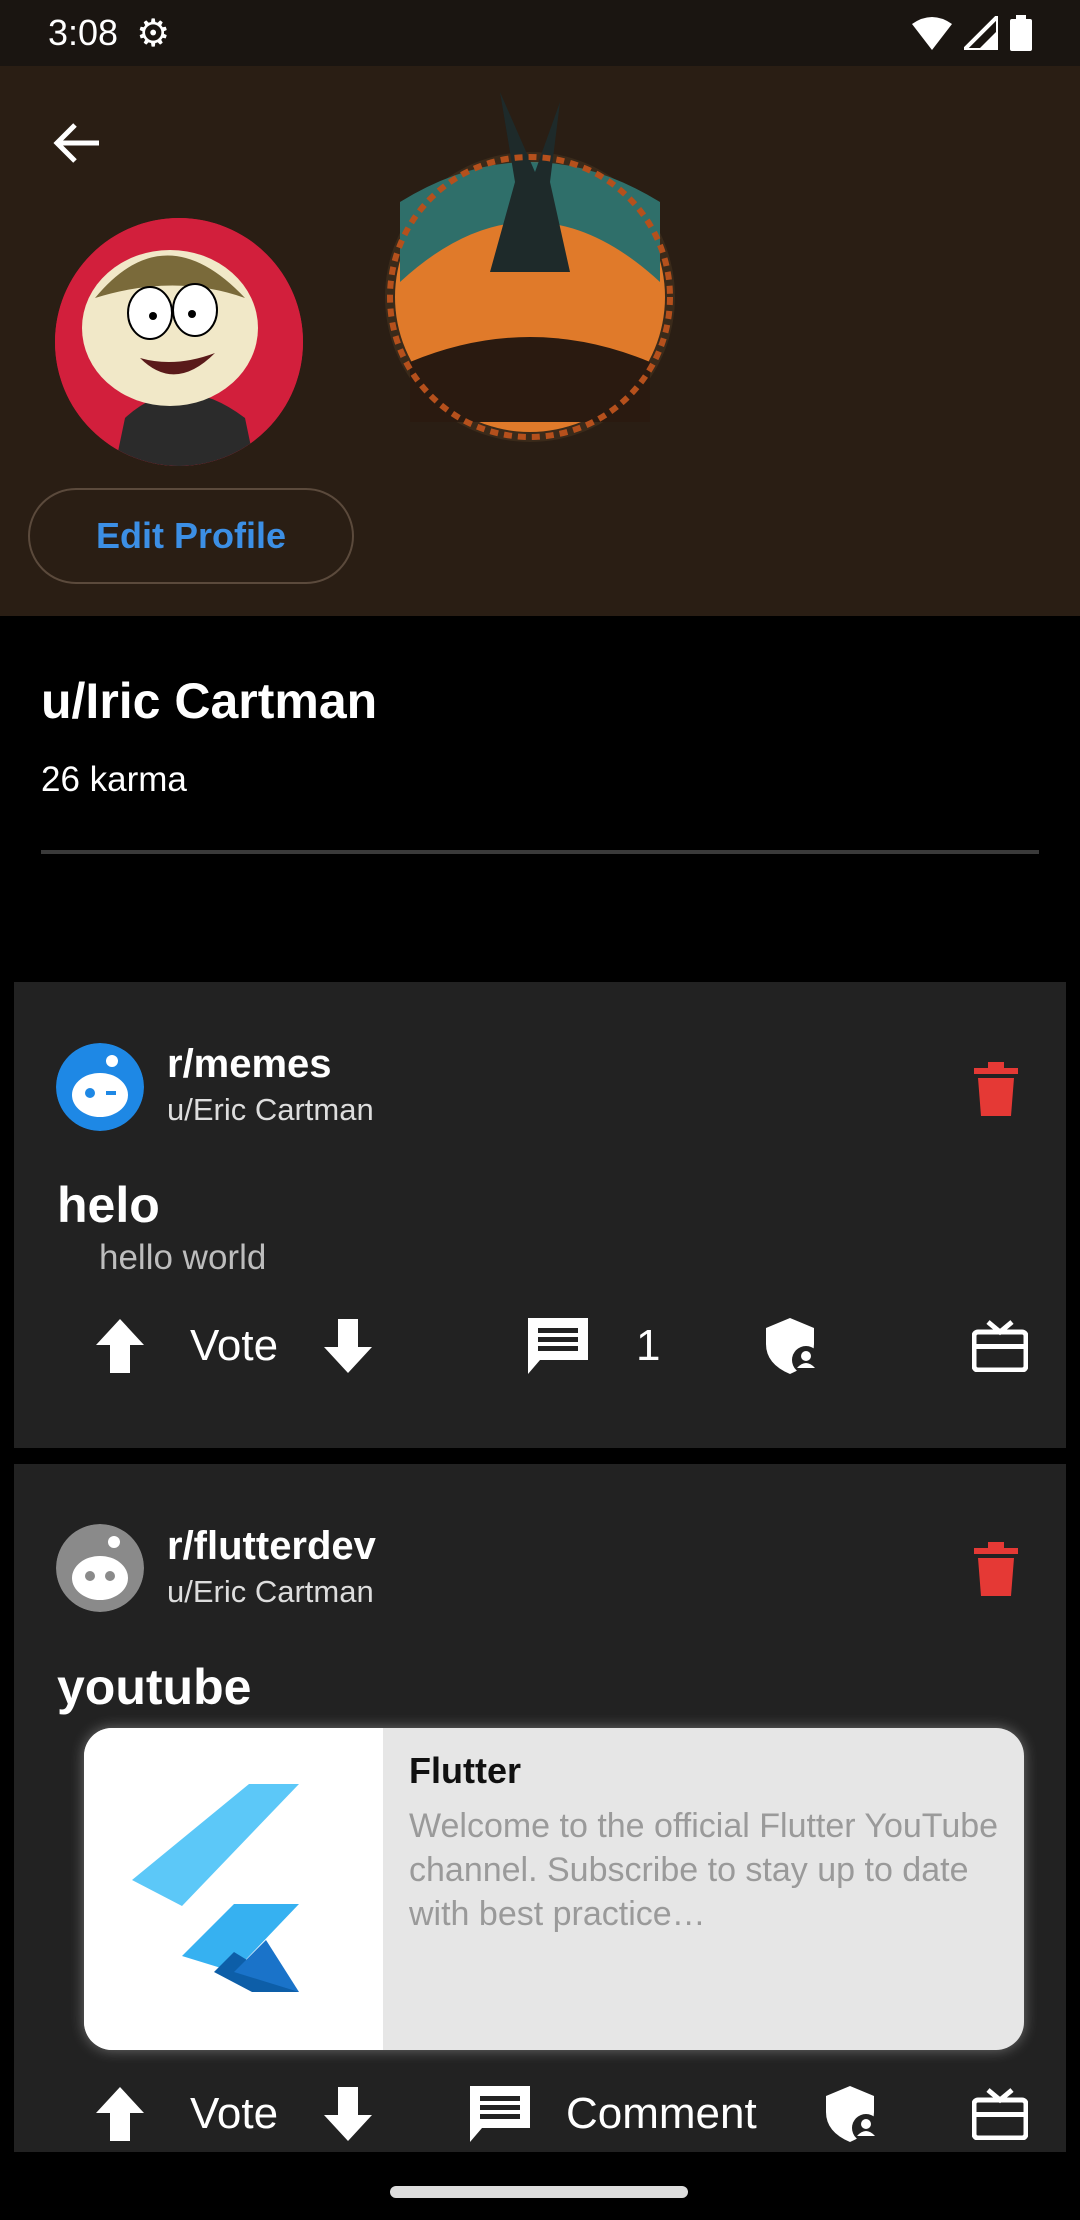  Describe the element at coordinates (932, 33) in the screenshot. I see `wifi-icon` at that location.